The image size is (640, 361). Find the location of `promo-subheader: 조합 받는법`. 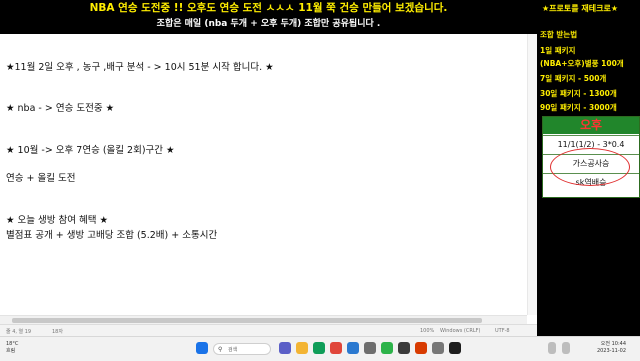

promo-subheader: 조합 받는법 is located at coordinates (559, 34).